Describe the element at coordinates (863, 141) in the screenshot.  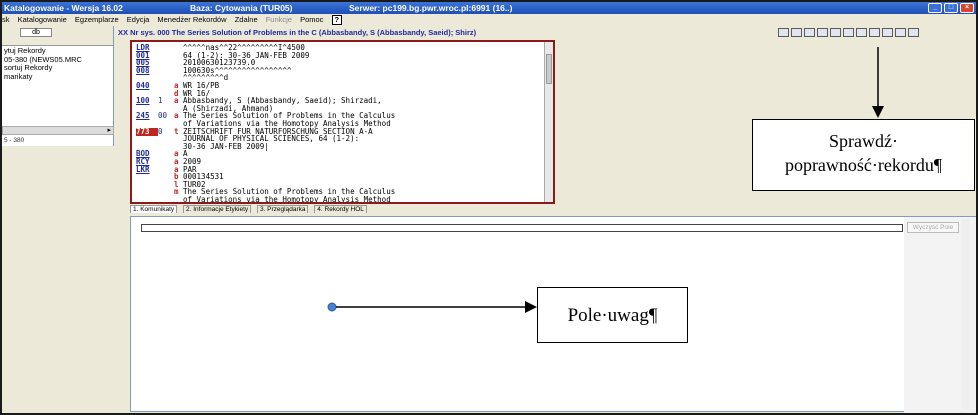
I see `callout-line: Sprawdź·` at that location.